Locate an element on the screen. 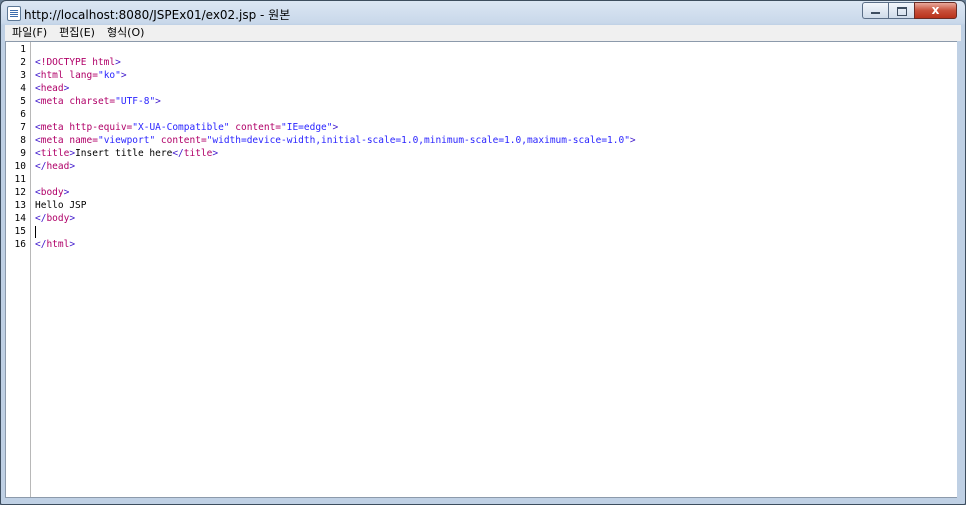 The image size is (966, 505). line-number: 3 is located at coordinates (23, 75).